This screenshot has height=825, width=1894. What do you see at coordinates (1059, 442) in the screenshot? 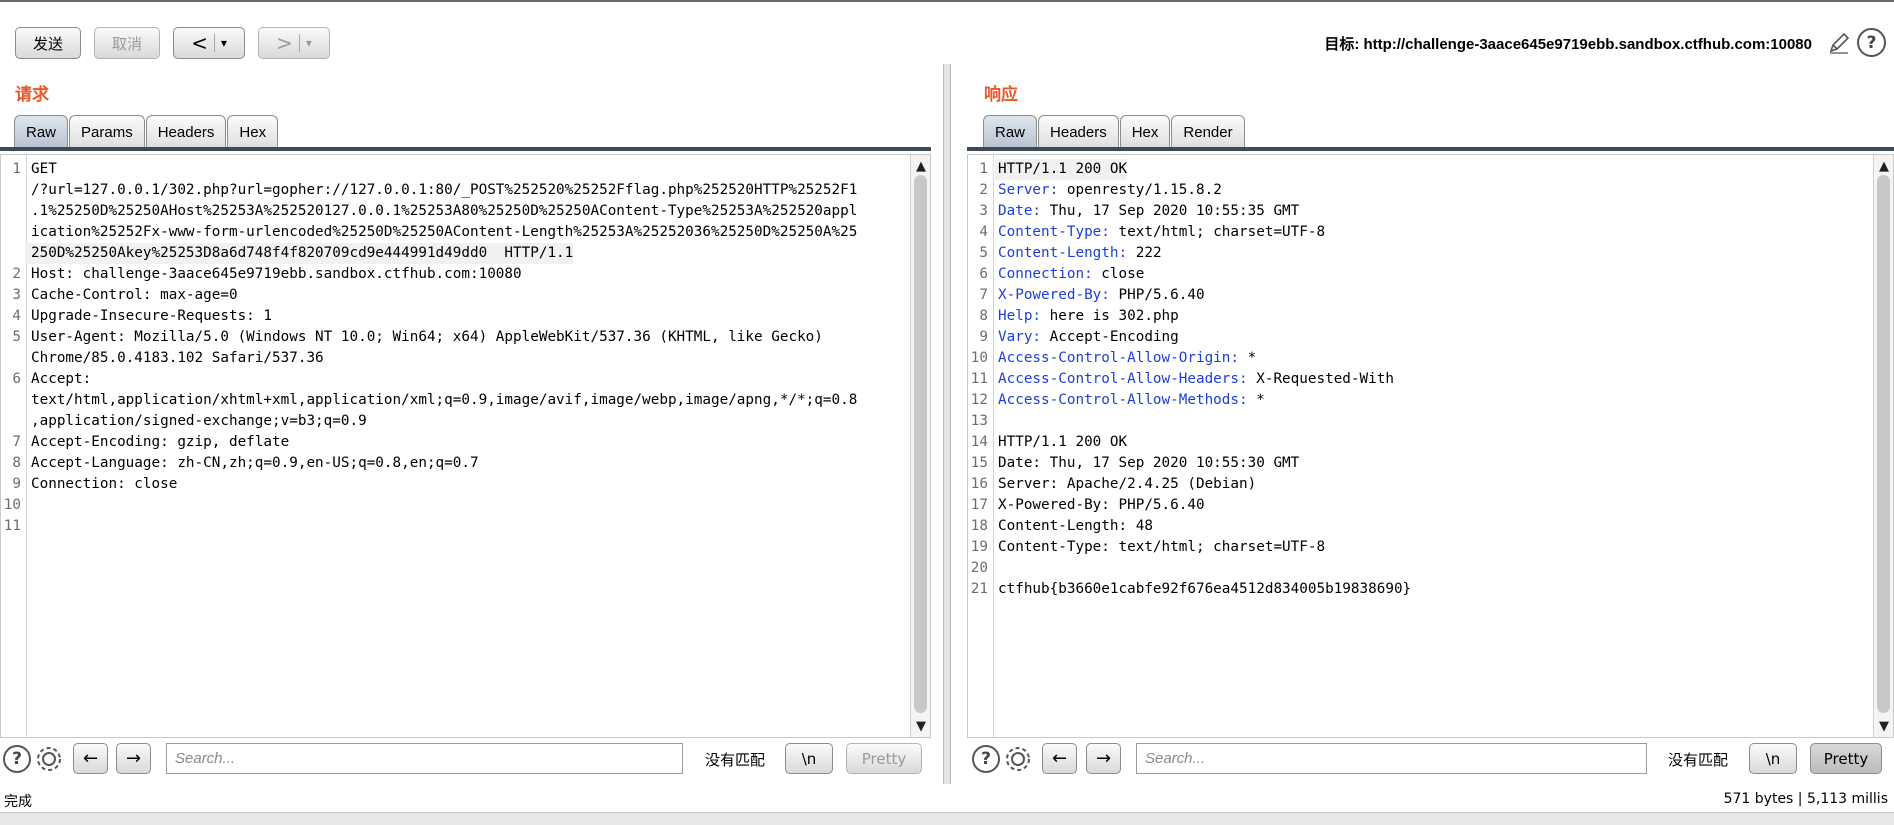
I see `line-text: HTTP/1.1 200 OK` at bounding box center [1059, 442].